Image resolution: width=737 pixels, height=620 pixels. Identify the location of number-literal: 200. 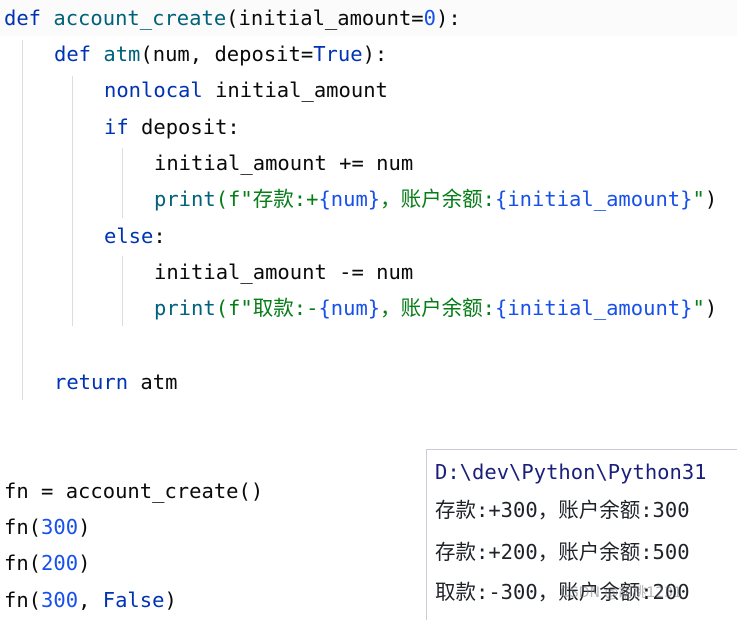
(60, 563).